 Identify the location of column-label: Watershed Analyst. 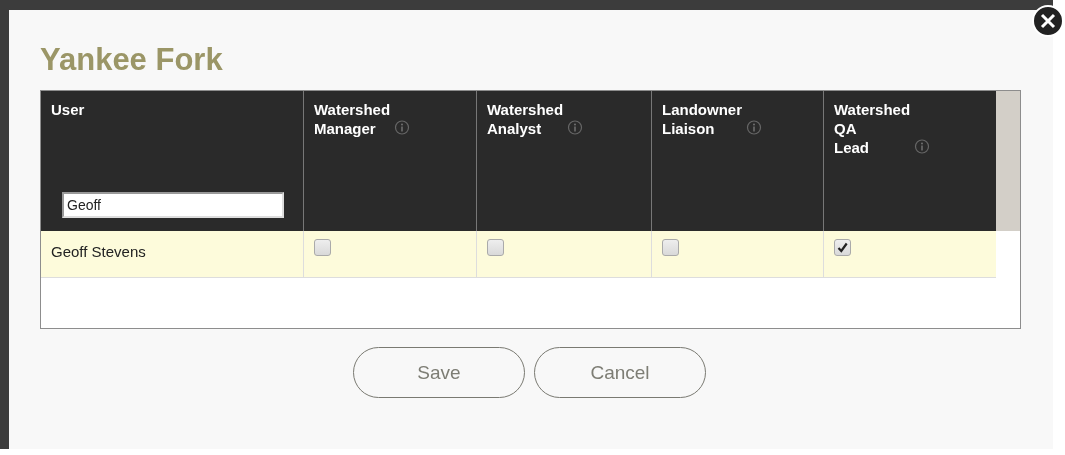
(525, 119).